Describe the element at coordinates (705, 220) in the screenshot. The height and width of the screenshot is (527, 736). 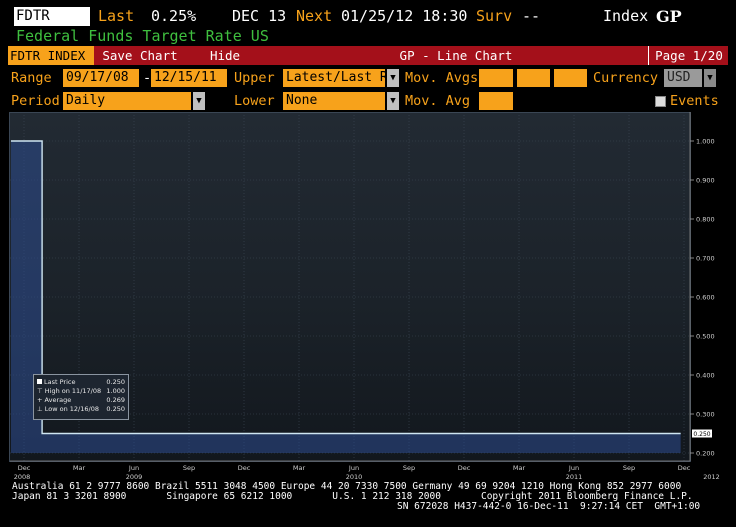
I see `y-tick-label: 0.800` at that location.